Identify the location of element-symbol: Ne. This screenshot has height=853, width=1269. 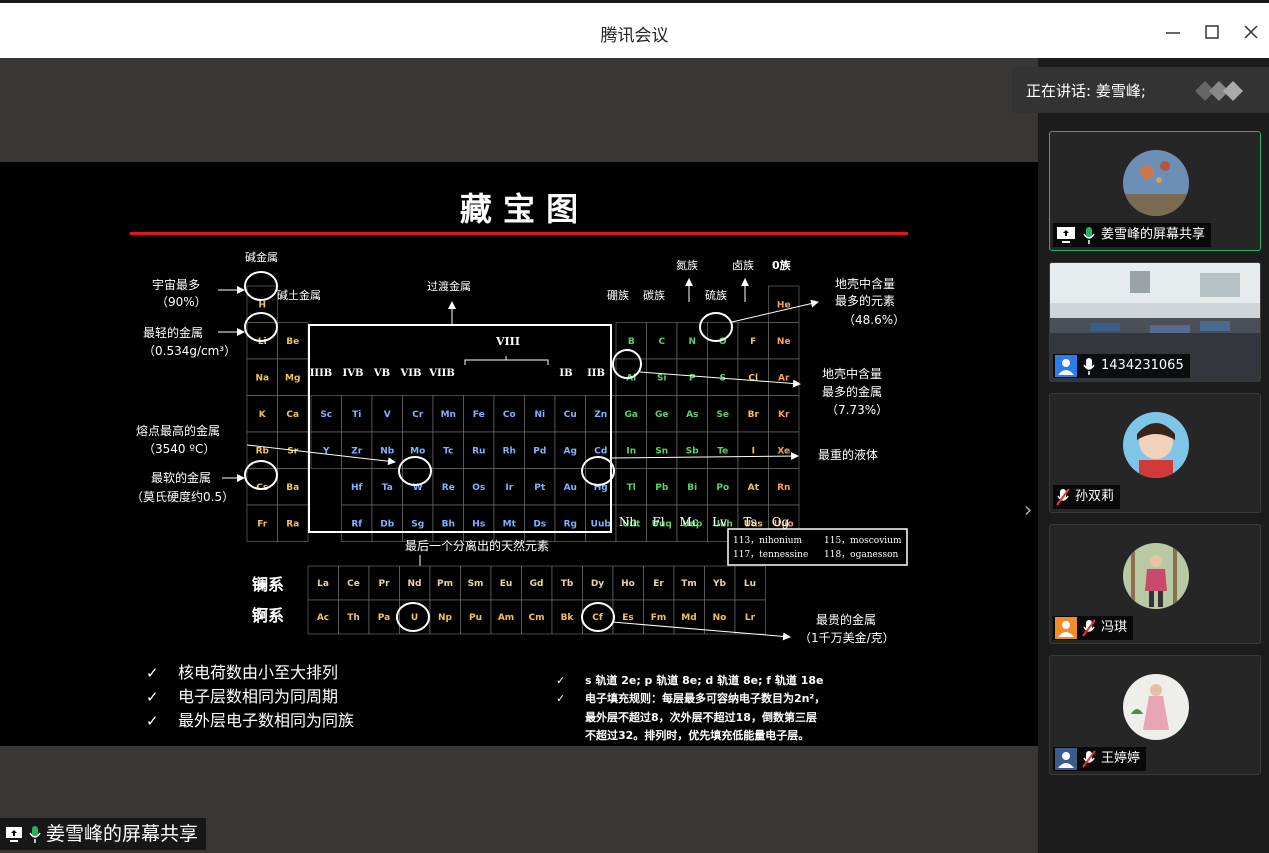
(784, 342).